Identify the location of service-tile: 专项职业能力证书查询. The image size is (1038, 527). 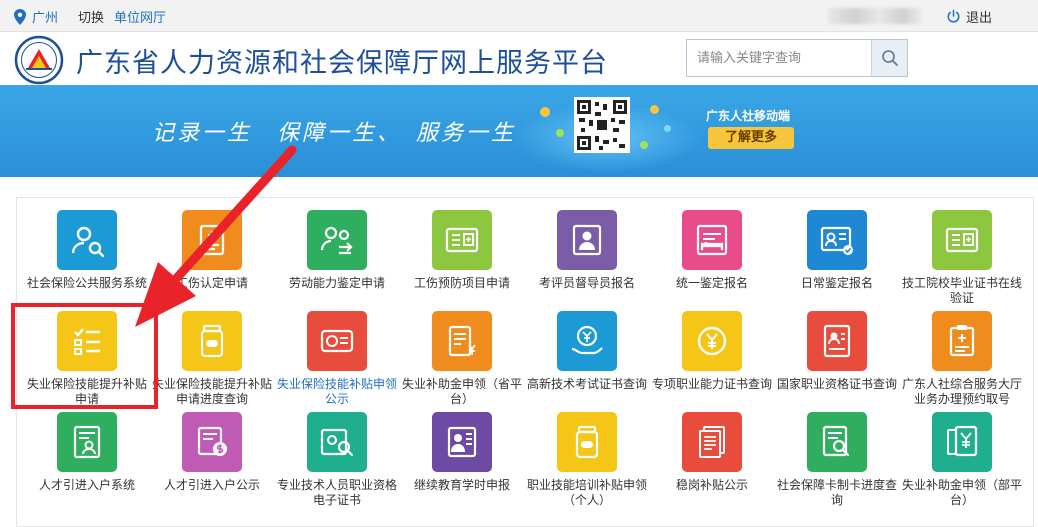
(712, 351).